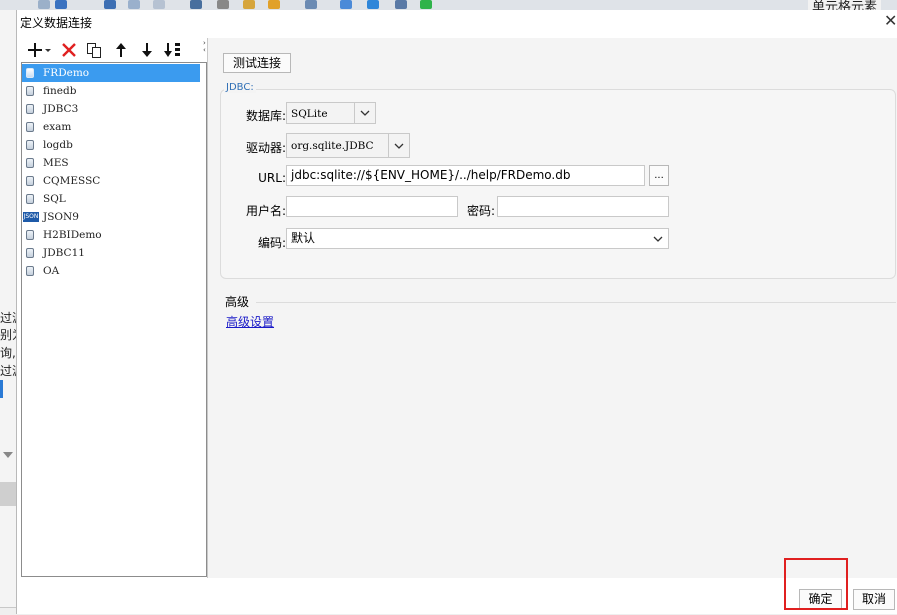 Image resolution: width=897 pixels, height=615 pixels. Describe the element at coordinates (111, 145) in the screenshot. I see `list-item: logdb` at that location.